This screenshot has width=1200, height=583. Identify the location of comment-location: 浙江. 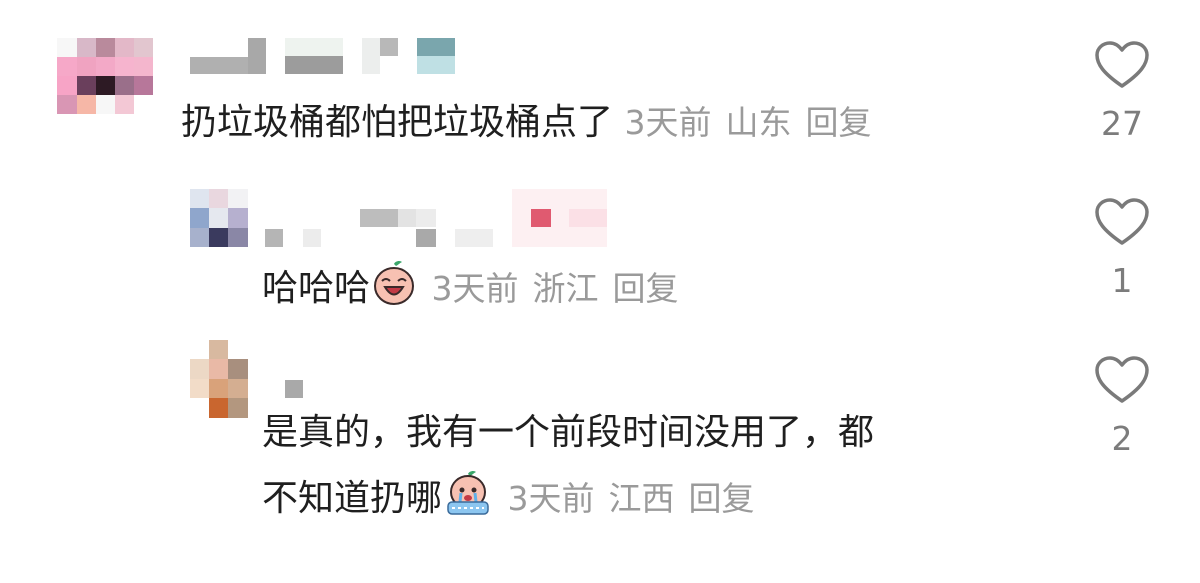
(565, 288).